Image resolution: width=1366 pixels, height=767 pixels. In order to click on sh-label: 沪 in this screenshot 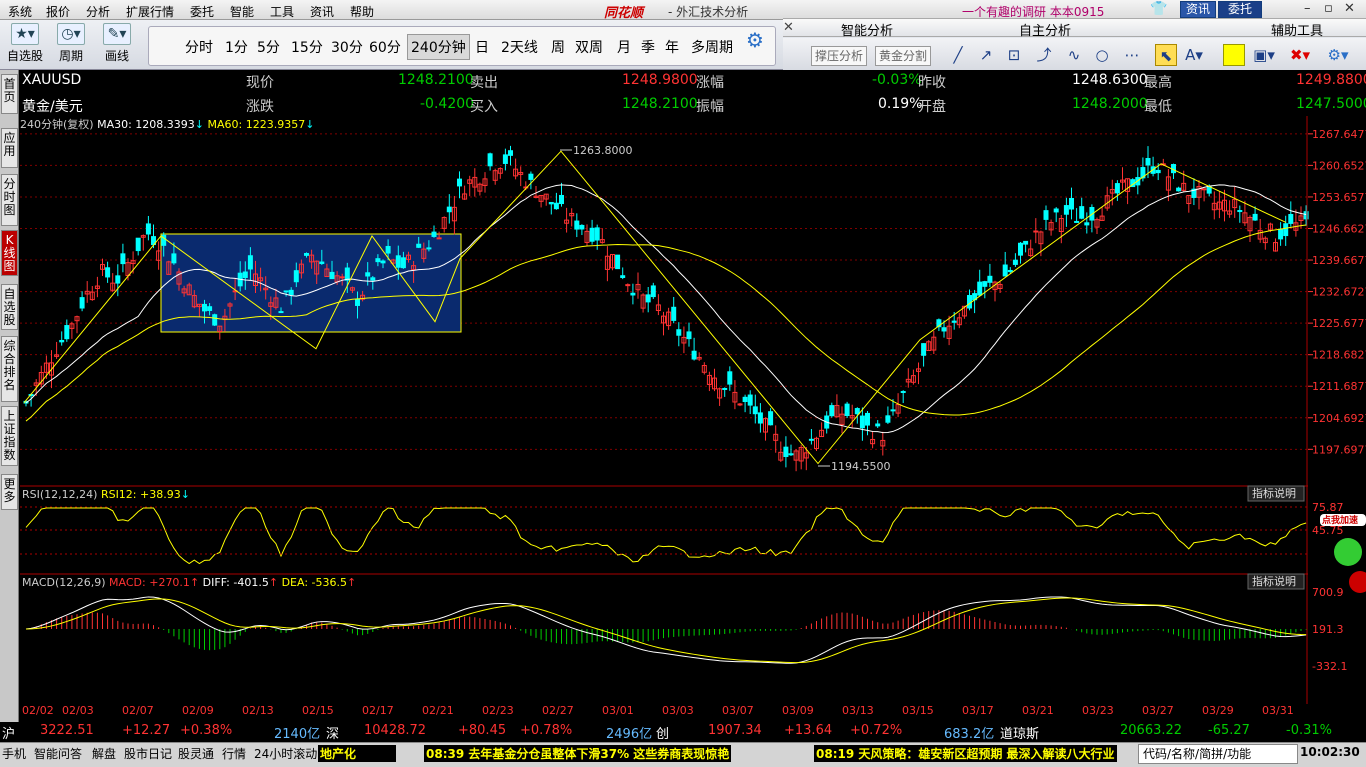, I will do `click(8, 732)`.